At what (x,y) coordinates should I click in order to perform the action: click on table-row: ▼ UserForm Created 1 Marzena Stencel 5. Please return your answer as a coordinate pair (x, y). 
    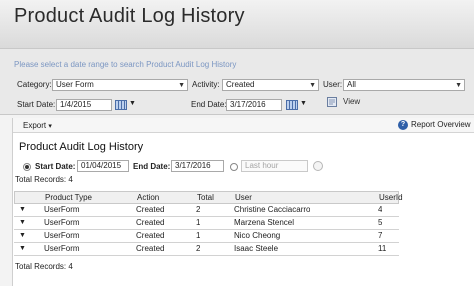
    Looking at the image, I should click on (206, 223).